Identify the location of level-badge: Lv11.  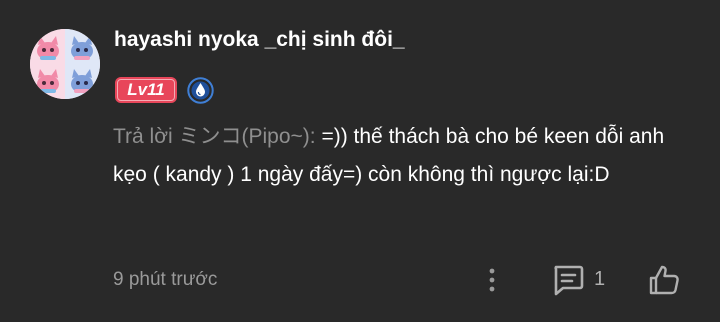
(146, 90).